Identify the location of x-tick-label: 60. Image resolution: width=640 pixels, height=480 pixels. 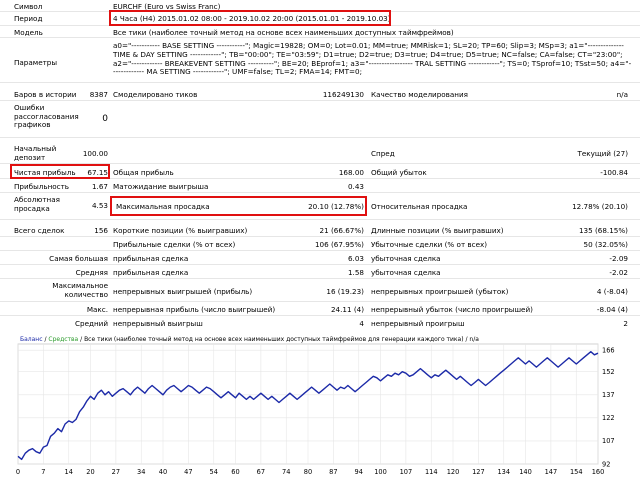
(235, 472).